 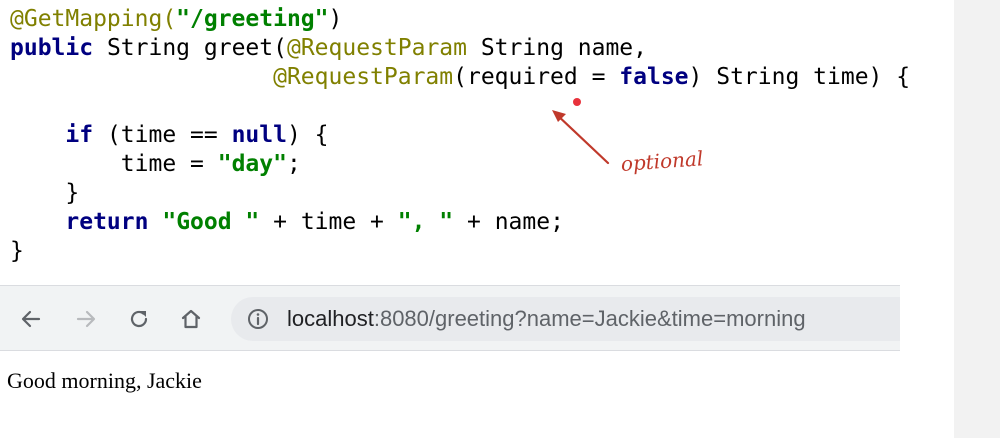 What do you see at coordinates (293, 164) in the screenshot?
I see `code-token-plain: ;` at bounding box center [293, 164].